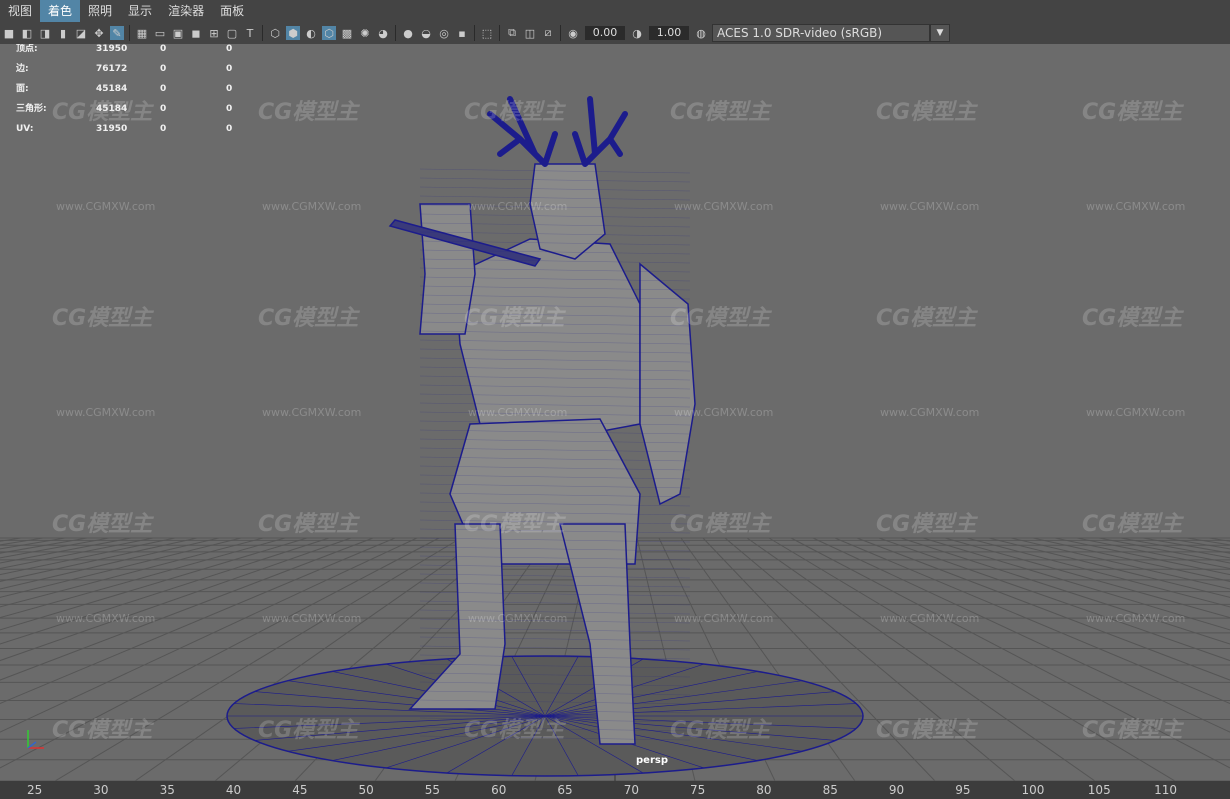 The width and height of the screenshot is (1230, 799). What do you see at coordinates (142, 33) in the screenshot?
I see `grid-icon: ▦` at bounding box center [142, 33].